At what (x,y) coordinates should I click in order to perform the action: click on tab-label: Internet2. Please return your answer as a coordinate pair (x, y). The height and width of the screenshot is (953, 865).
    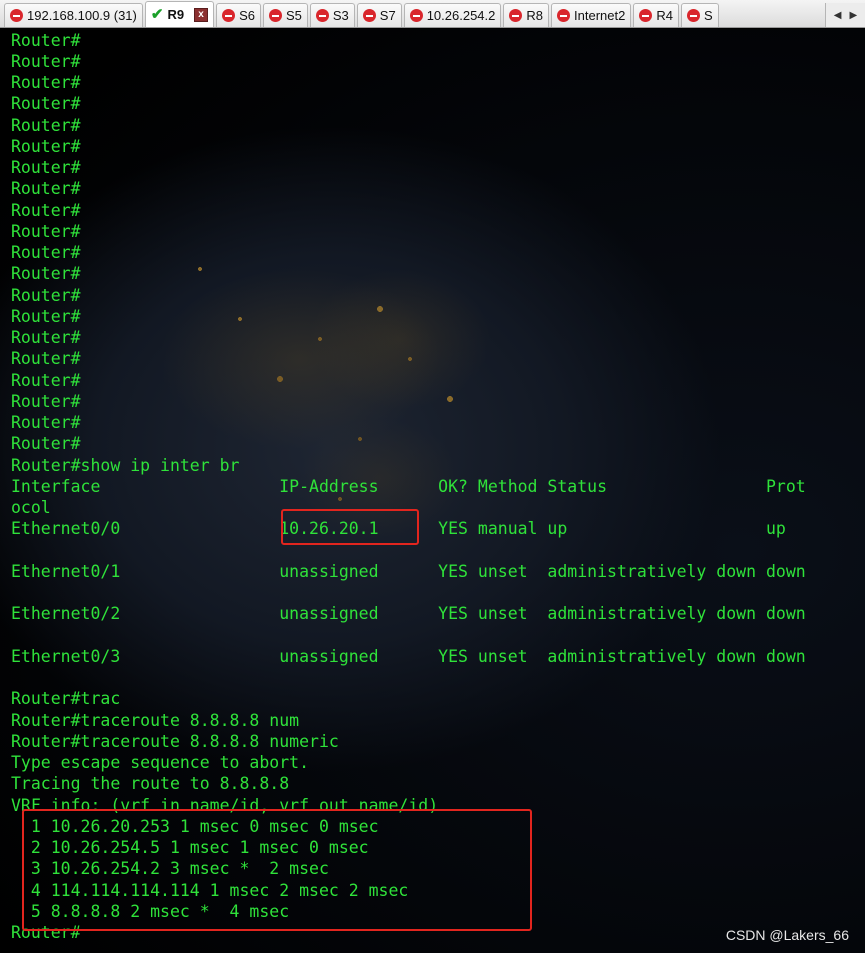
    Looking at the image, I should click on (600, 15).